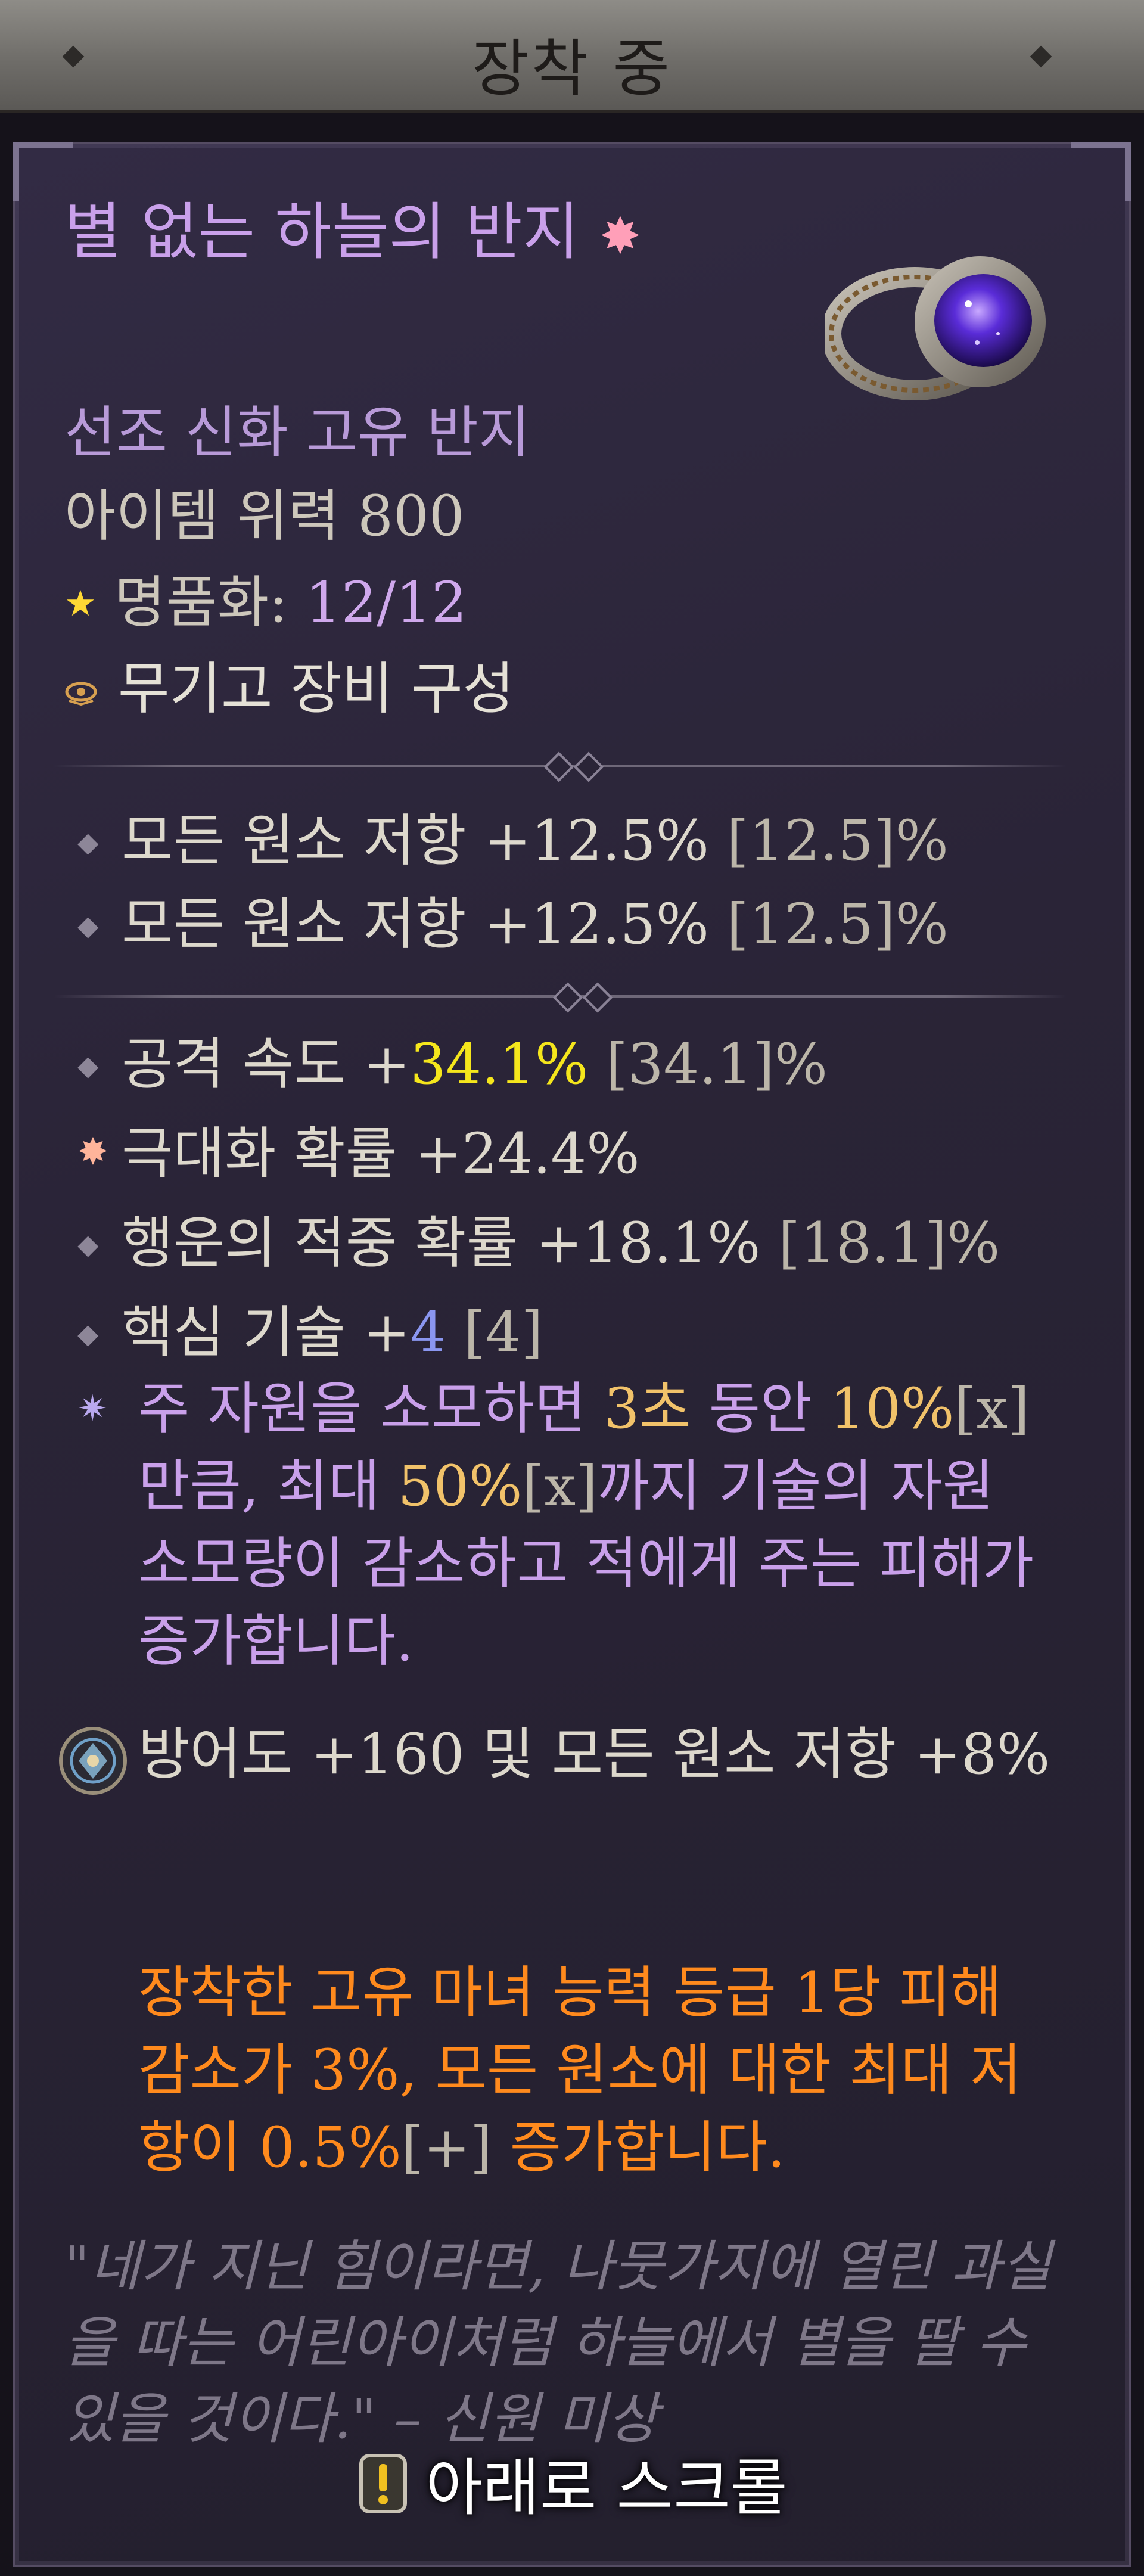 The image size is (1144, 2576). I want to click on item-name-text: 별 없는 하늘의 반지, so click(322, 232).